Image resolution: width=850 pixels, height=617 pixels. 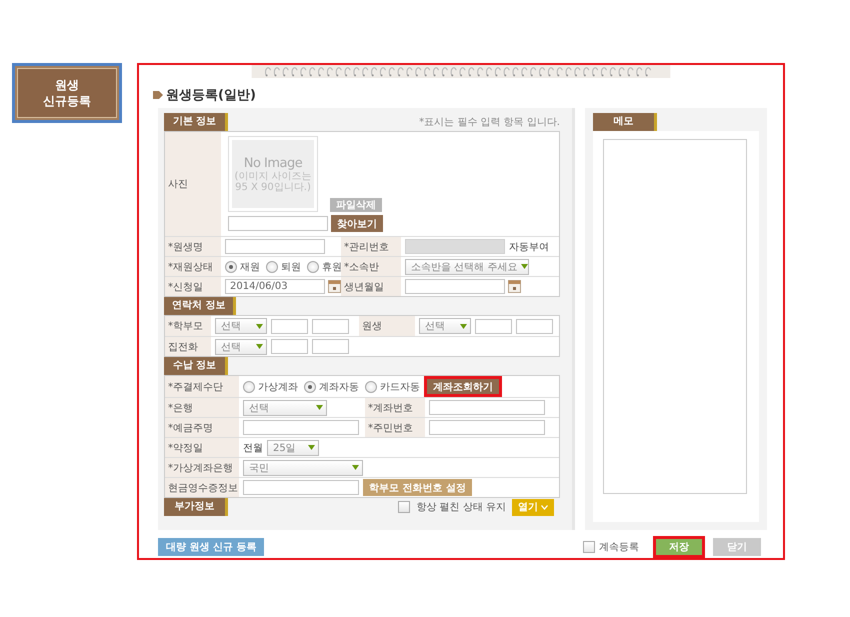 What do you see at coordinates (371, 246) in the screenshot?
I see `field-label: *관리번호` at bounding box center [371, 246].